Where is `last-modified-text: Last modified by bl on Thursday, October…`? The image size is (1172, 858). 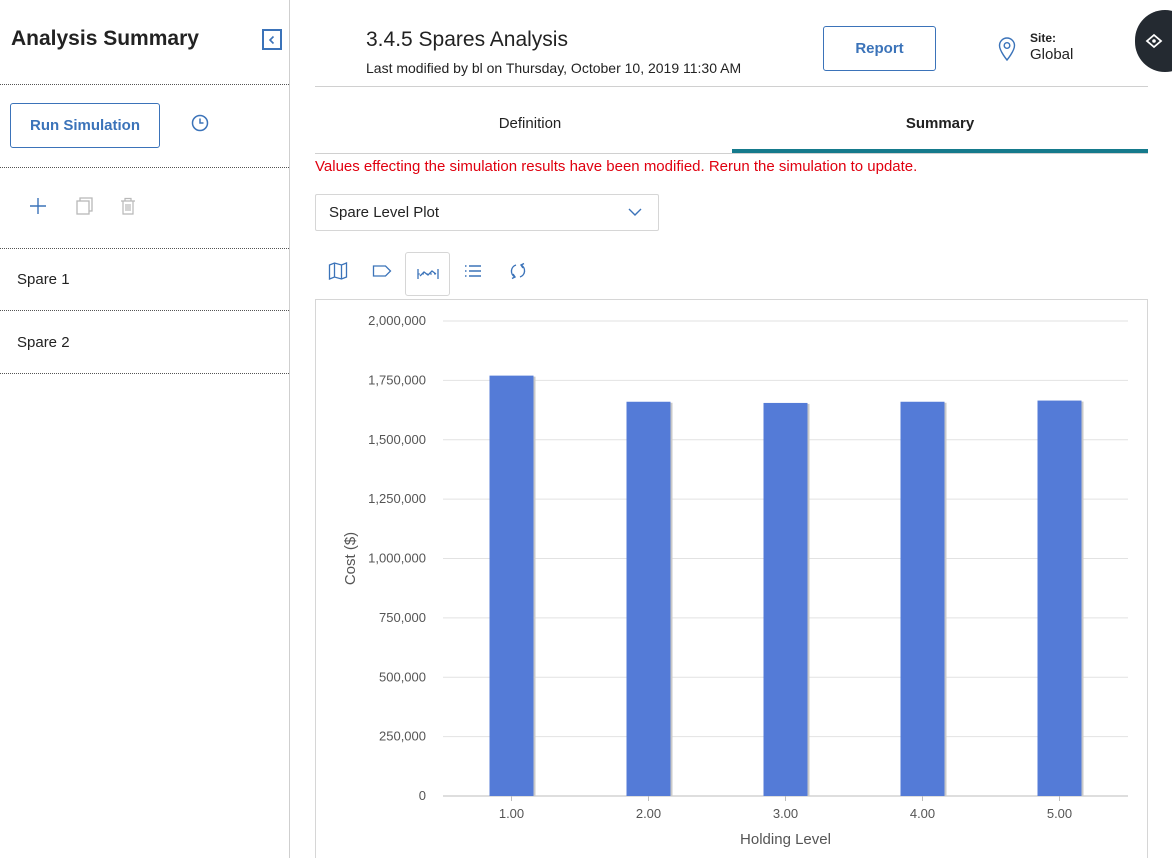 last-modified-text: Last modified by bl on Thursday, October… is located at coordinates (554, 68).